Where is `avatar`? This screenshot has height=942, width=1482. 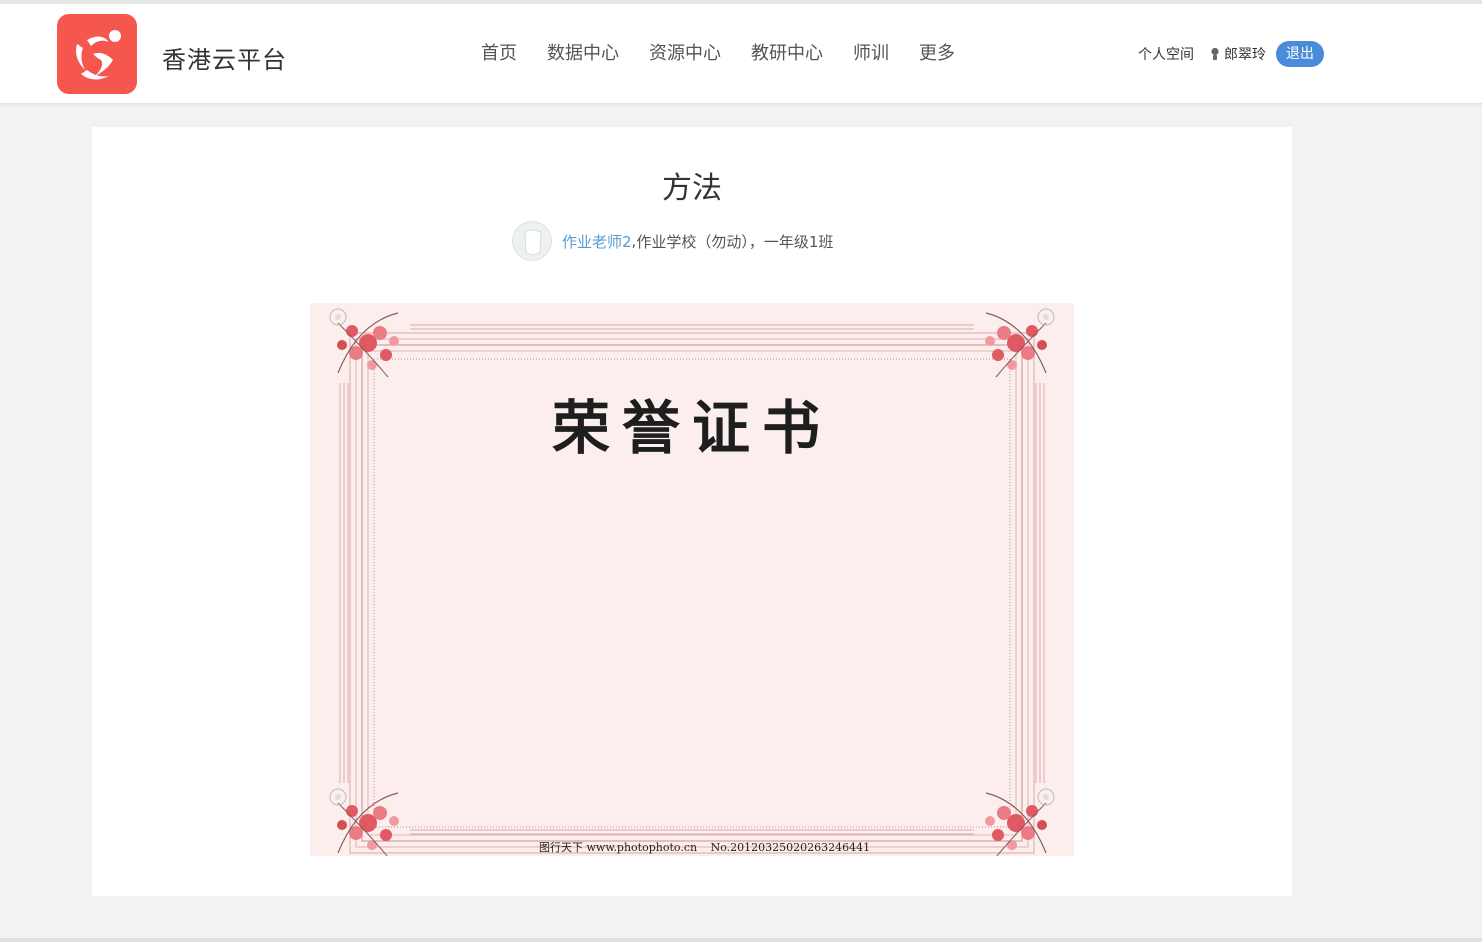
avatar is located at coordinates (532, 241).